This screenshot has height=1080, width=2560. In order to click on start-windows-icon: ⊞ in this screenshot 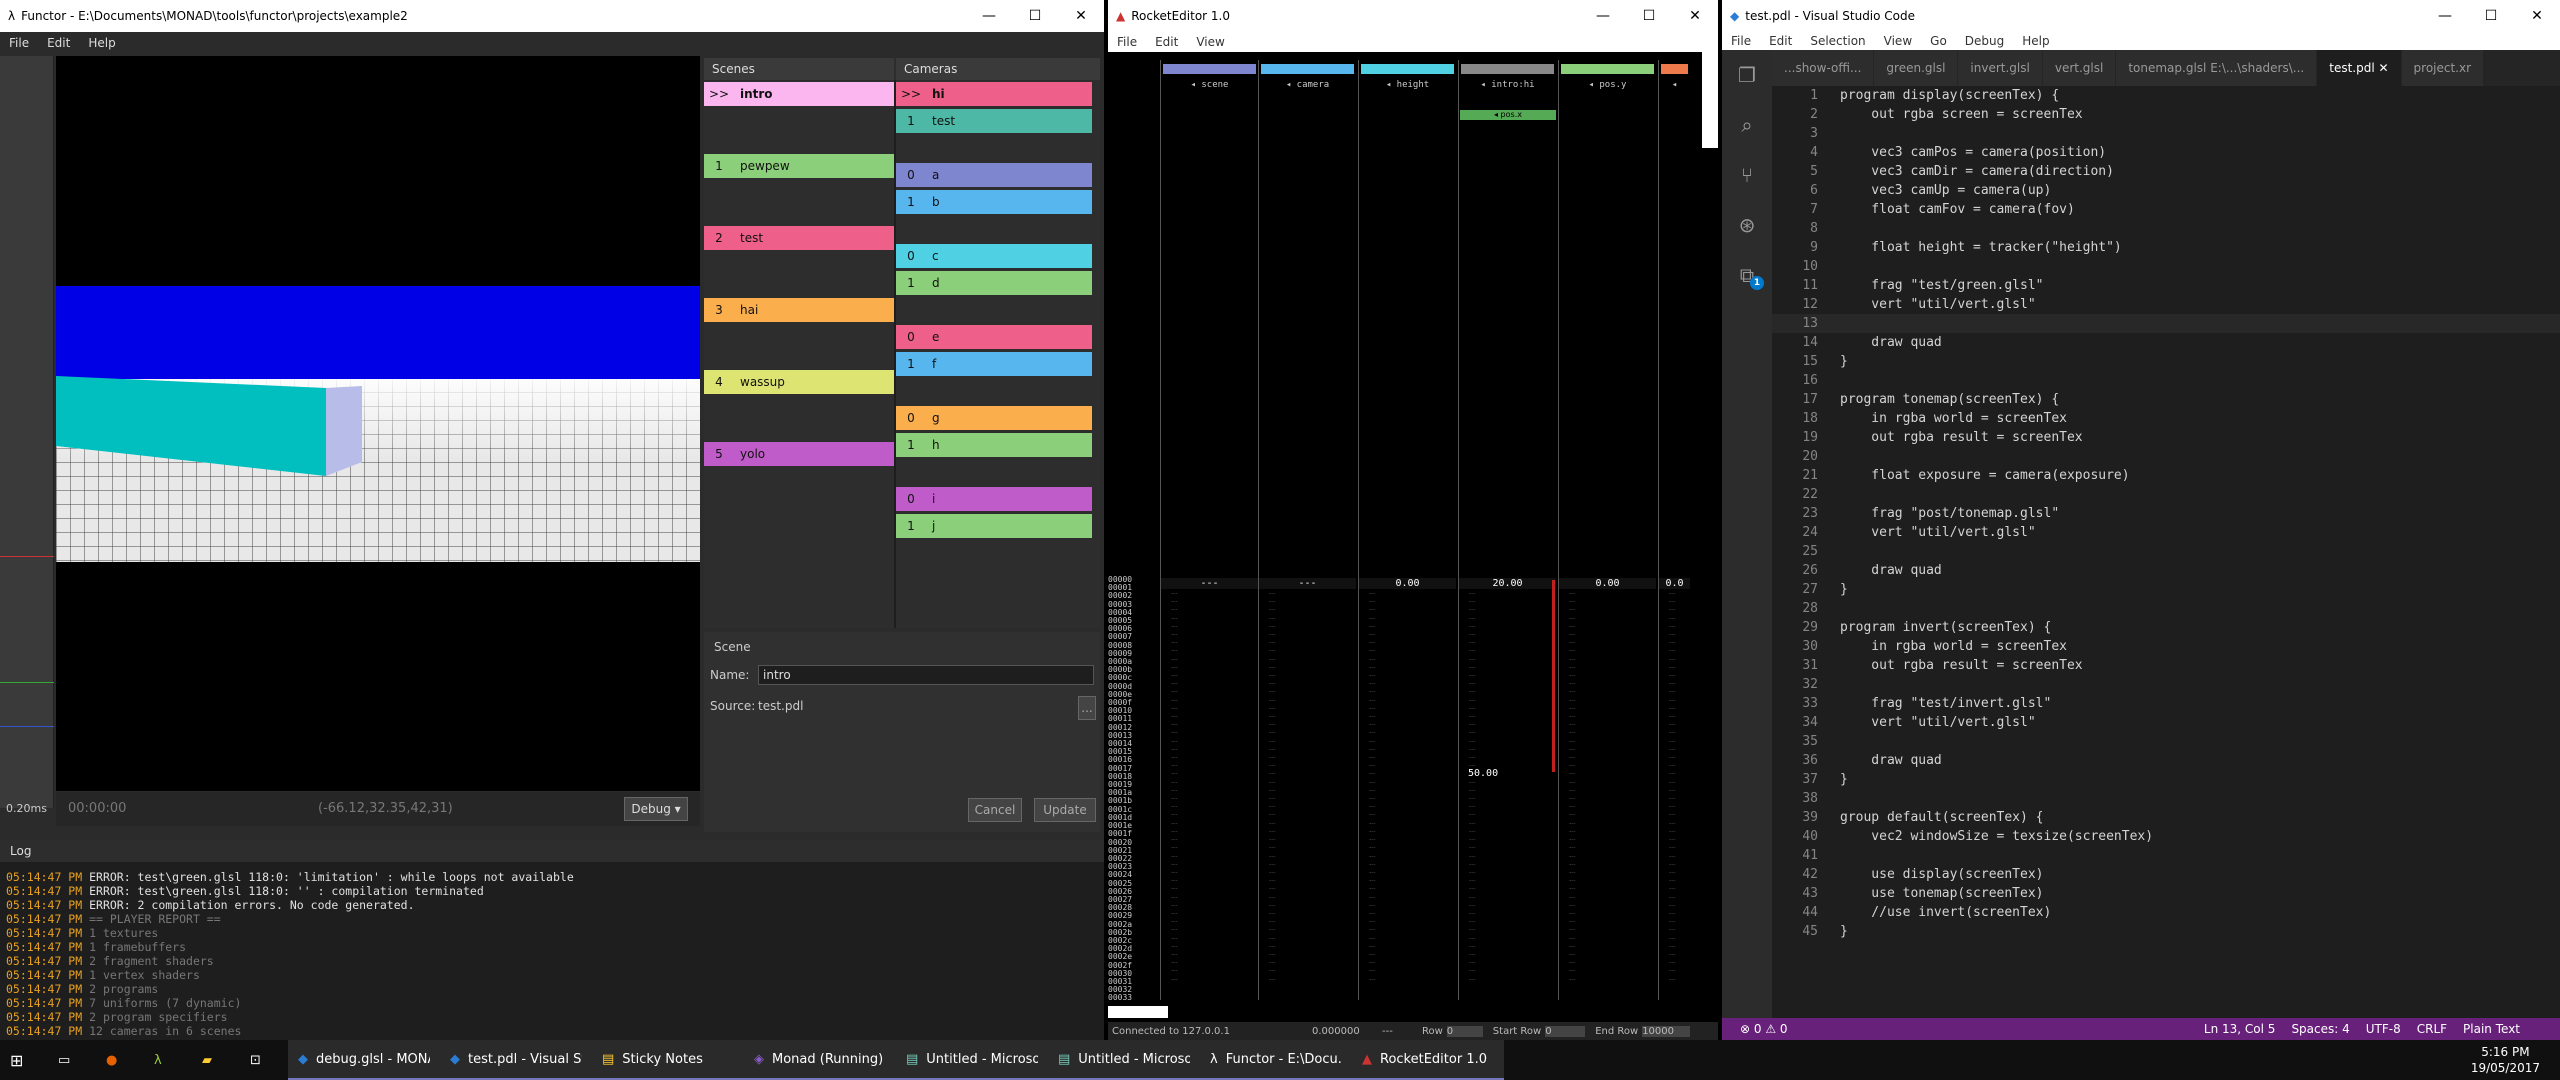, I will do `click(24, 1060)`.